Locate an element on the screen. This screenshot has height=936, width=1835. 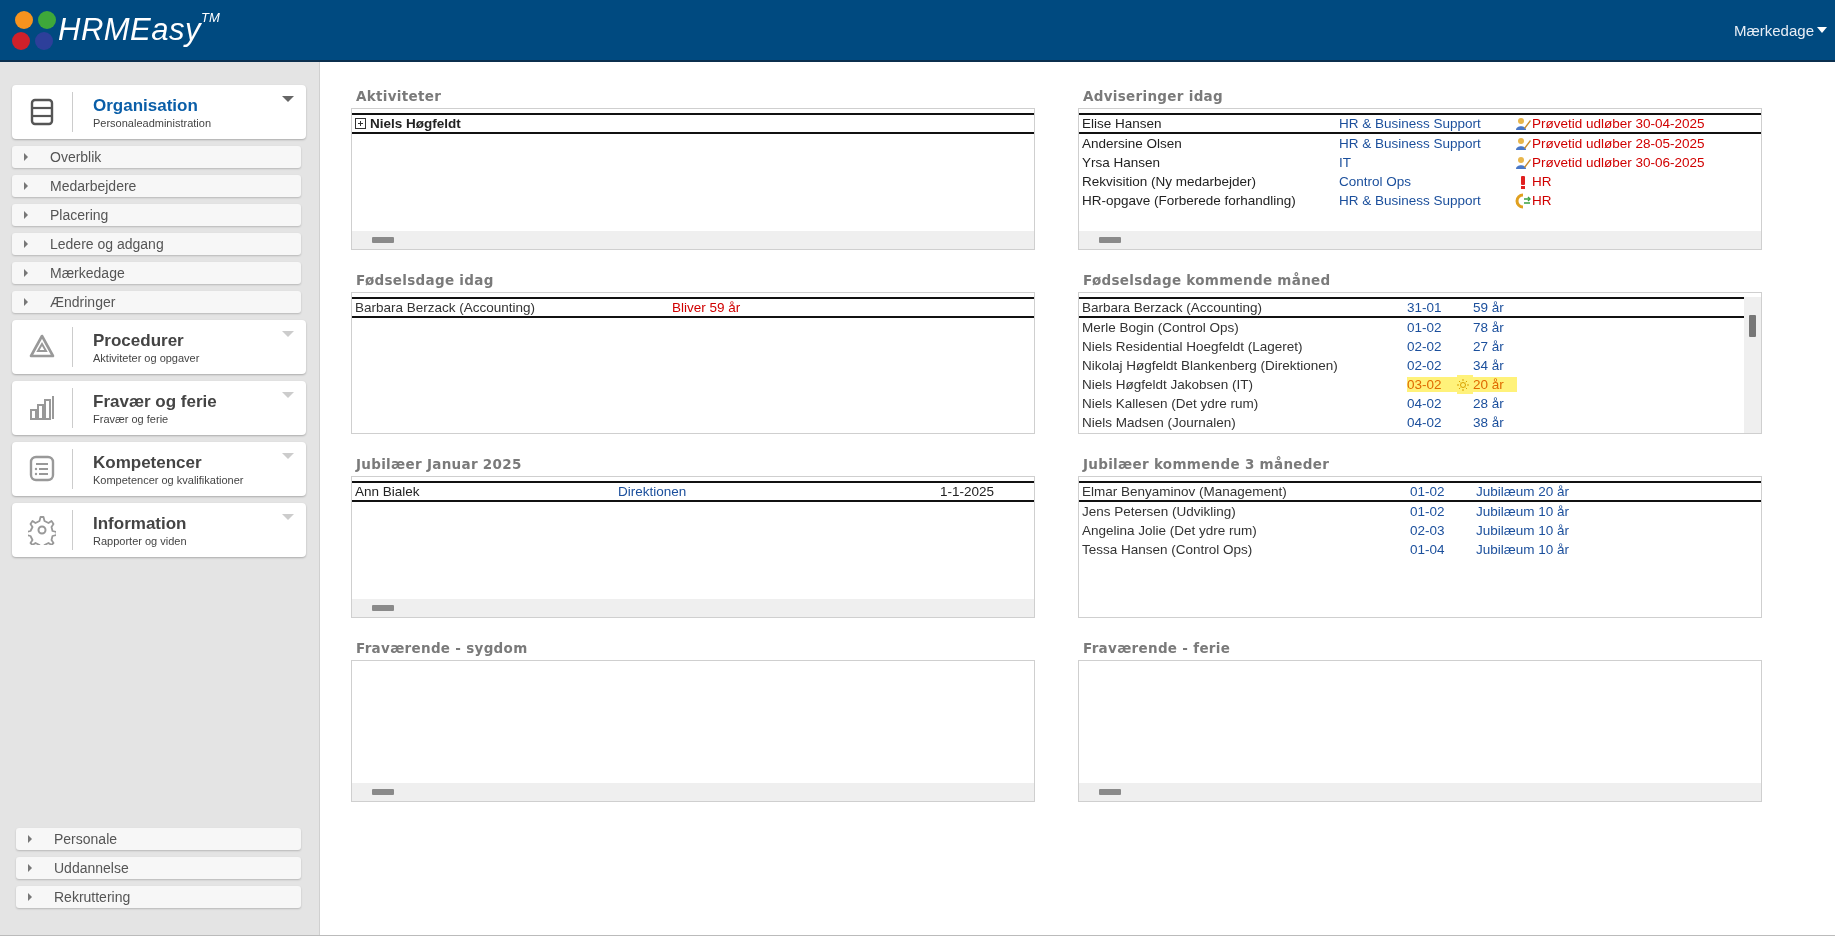
module-card: Information Rapporter og viden is located at coordinates (159, 530).